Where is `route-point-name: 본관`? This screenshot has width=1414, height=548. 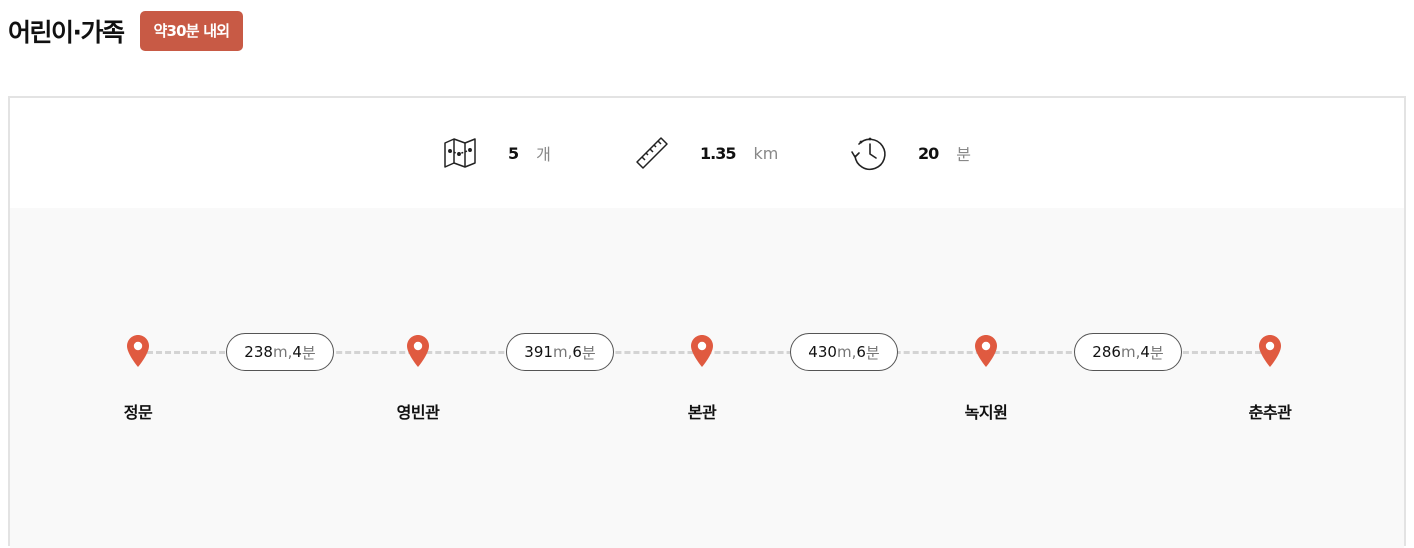 route-point-name: 본관 is located at coordinates (702, 411).